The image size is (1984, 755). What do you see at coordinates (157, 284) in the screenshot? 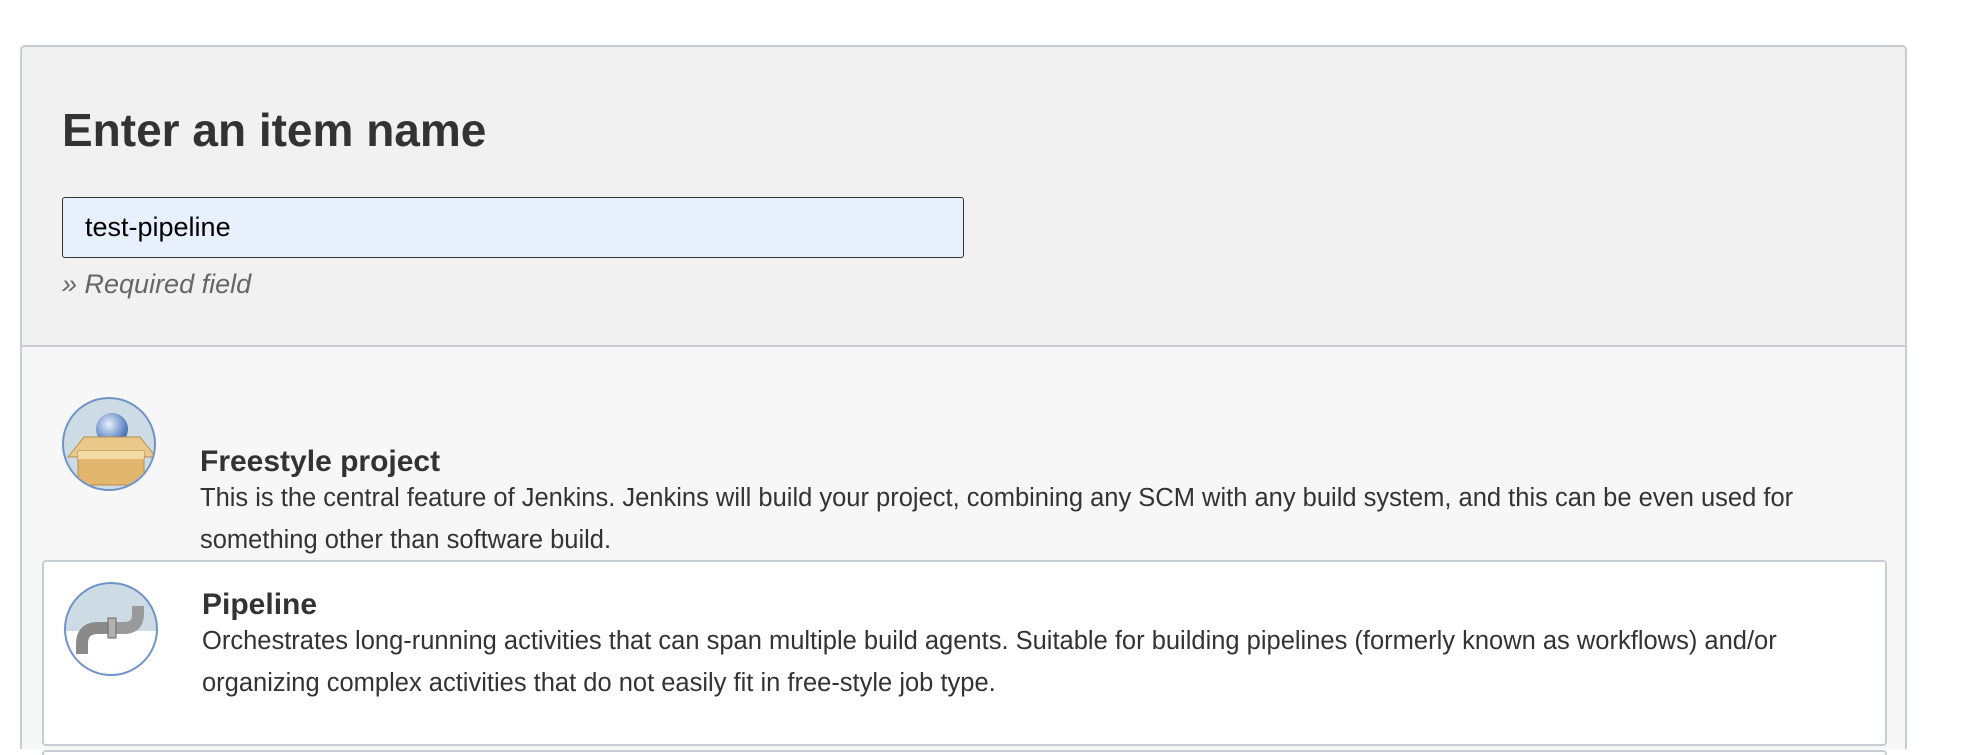
I see `required-field-hint: » Required field` at bounding box center [157, 284].